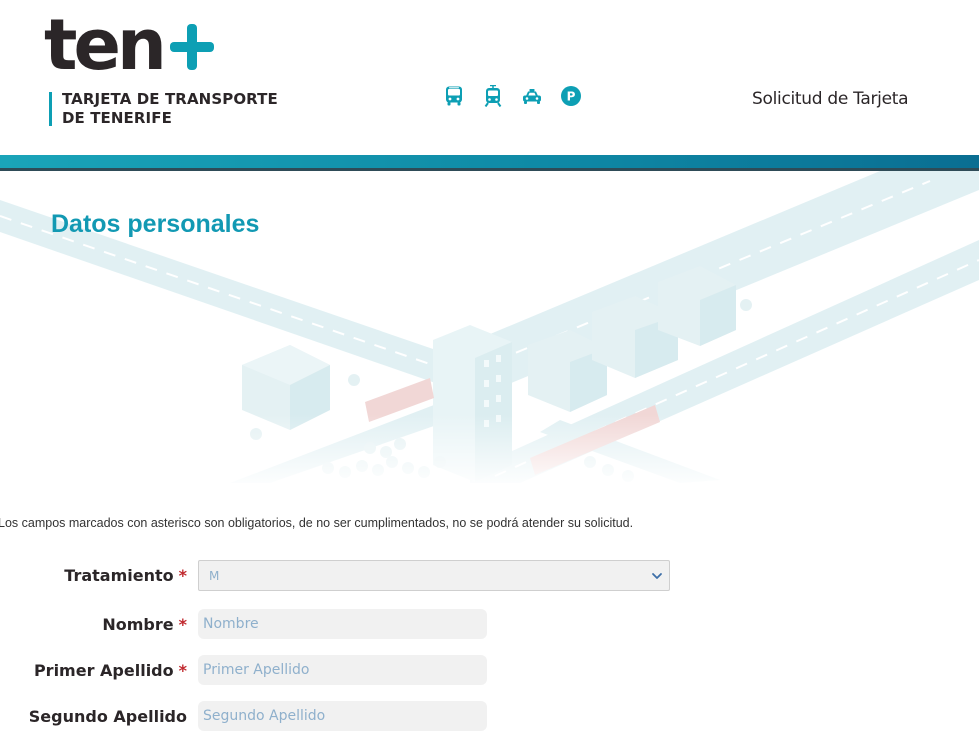 This screenshot has height=735, width=979. Describe the element at coordinates (50, 109) in the screenshot. I see `logo-divider` at that location.